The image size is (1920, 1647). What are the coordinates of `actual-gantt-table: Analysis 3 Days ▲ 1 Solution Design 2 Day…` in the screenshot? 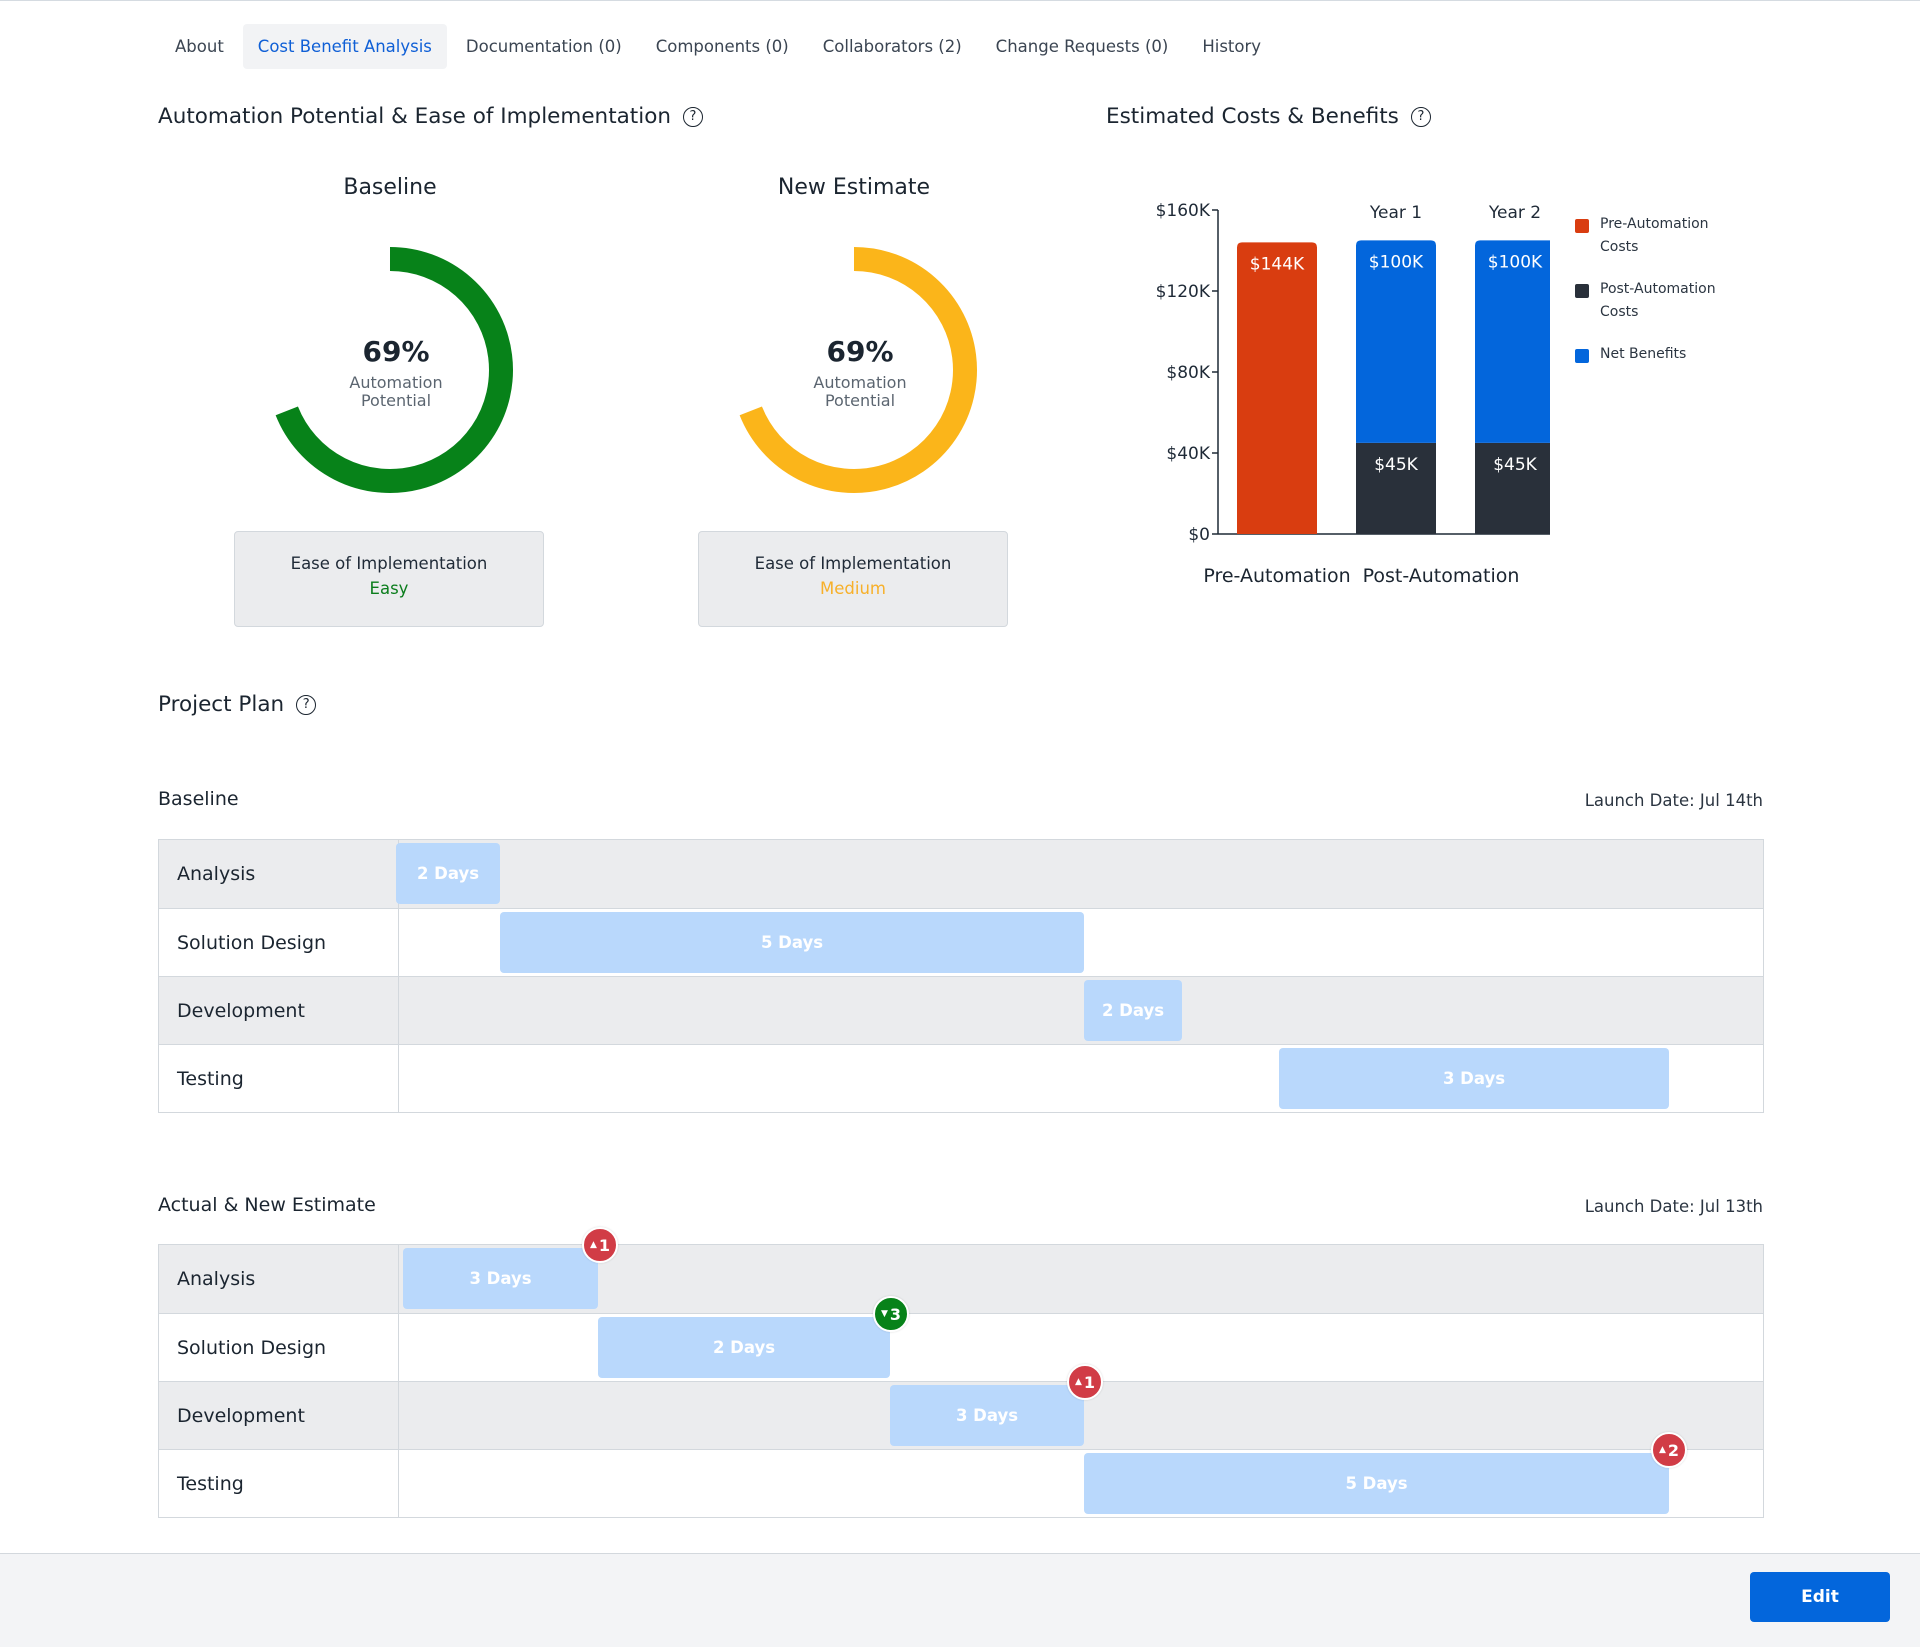 It's located at (961, 1372).